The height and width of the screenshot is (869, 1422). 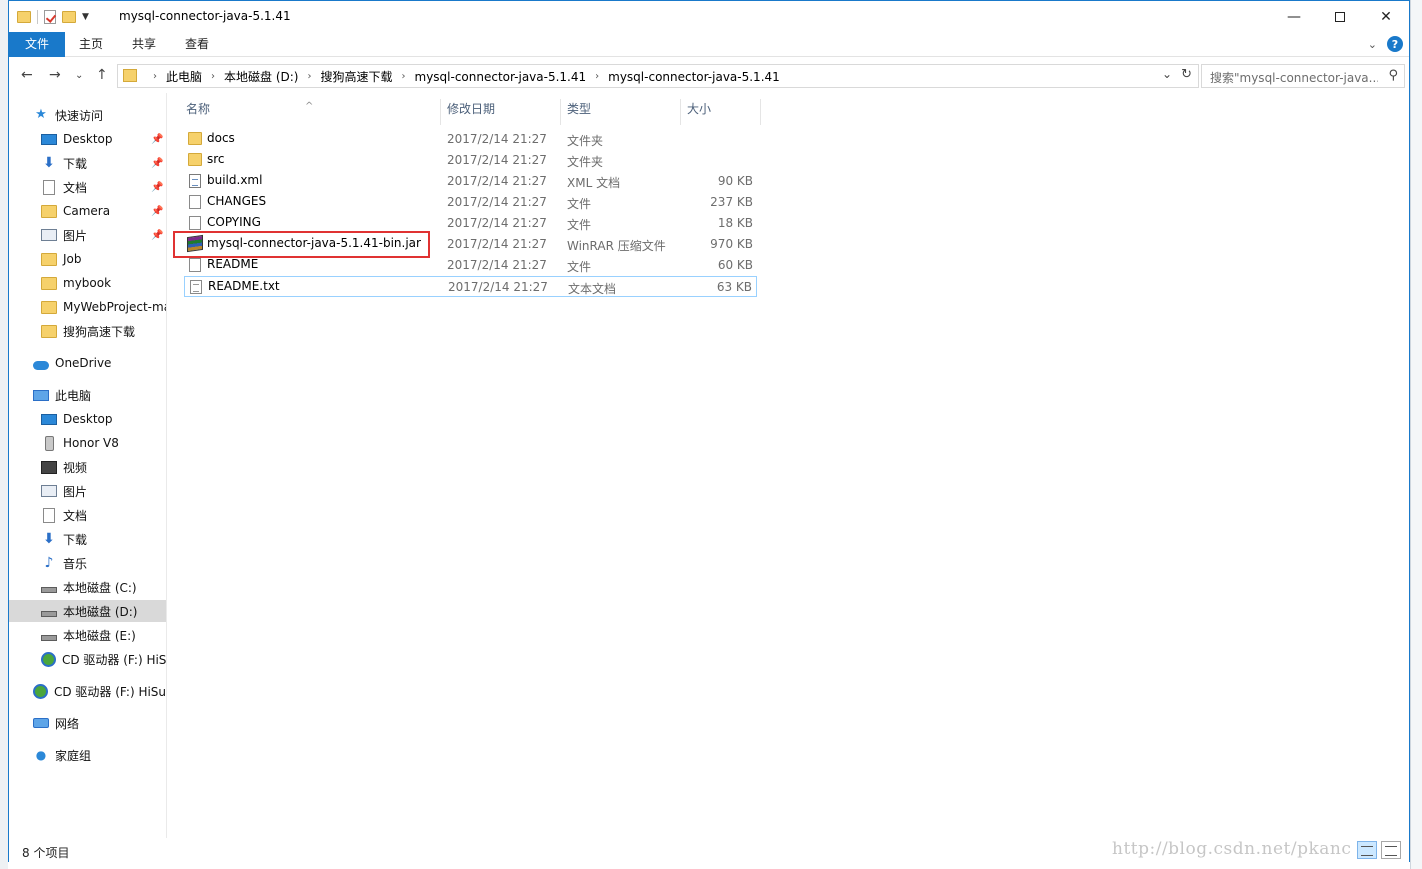 I want to click on forward-arrow-icon: →, so click(x=55, y=75).